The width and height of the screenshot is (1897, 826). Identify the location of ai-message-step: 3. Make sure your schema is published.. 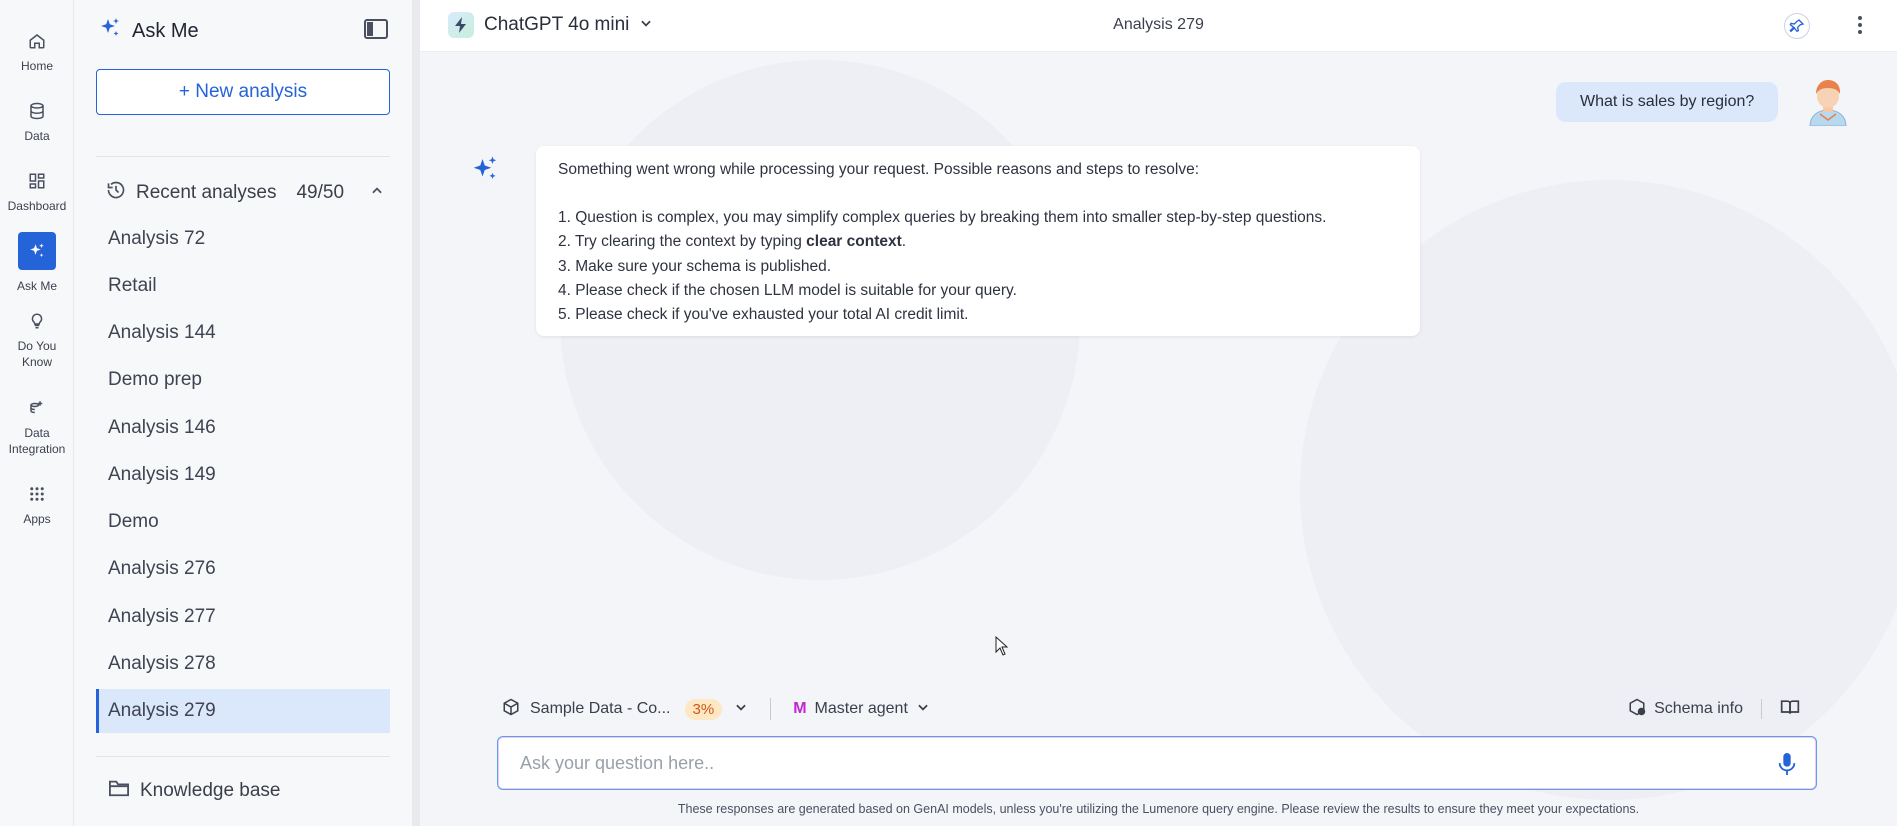
(695, 266).